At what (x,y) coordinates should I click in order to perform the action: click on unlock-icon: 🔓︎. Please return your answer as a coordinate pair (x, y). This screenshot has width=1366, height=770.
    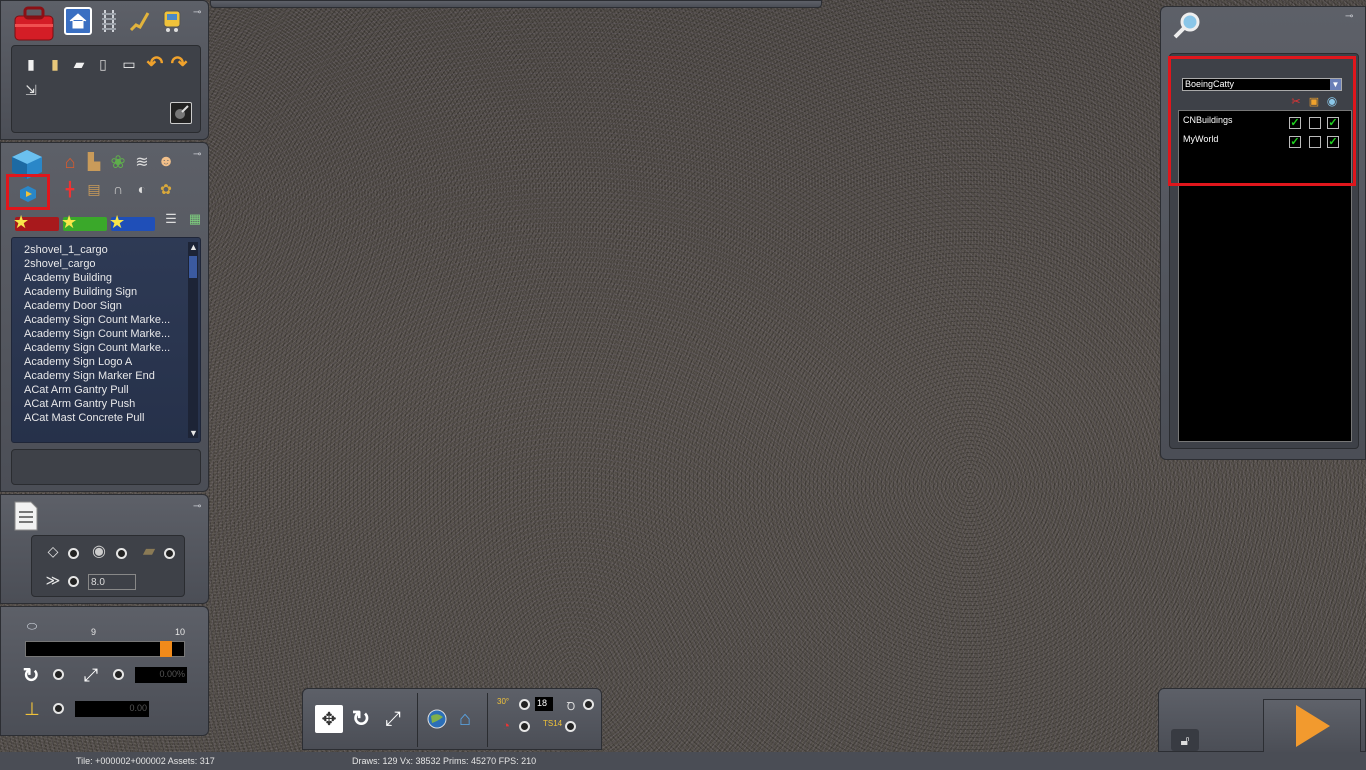
    Looking at the image, I should click on (1185, 740).